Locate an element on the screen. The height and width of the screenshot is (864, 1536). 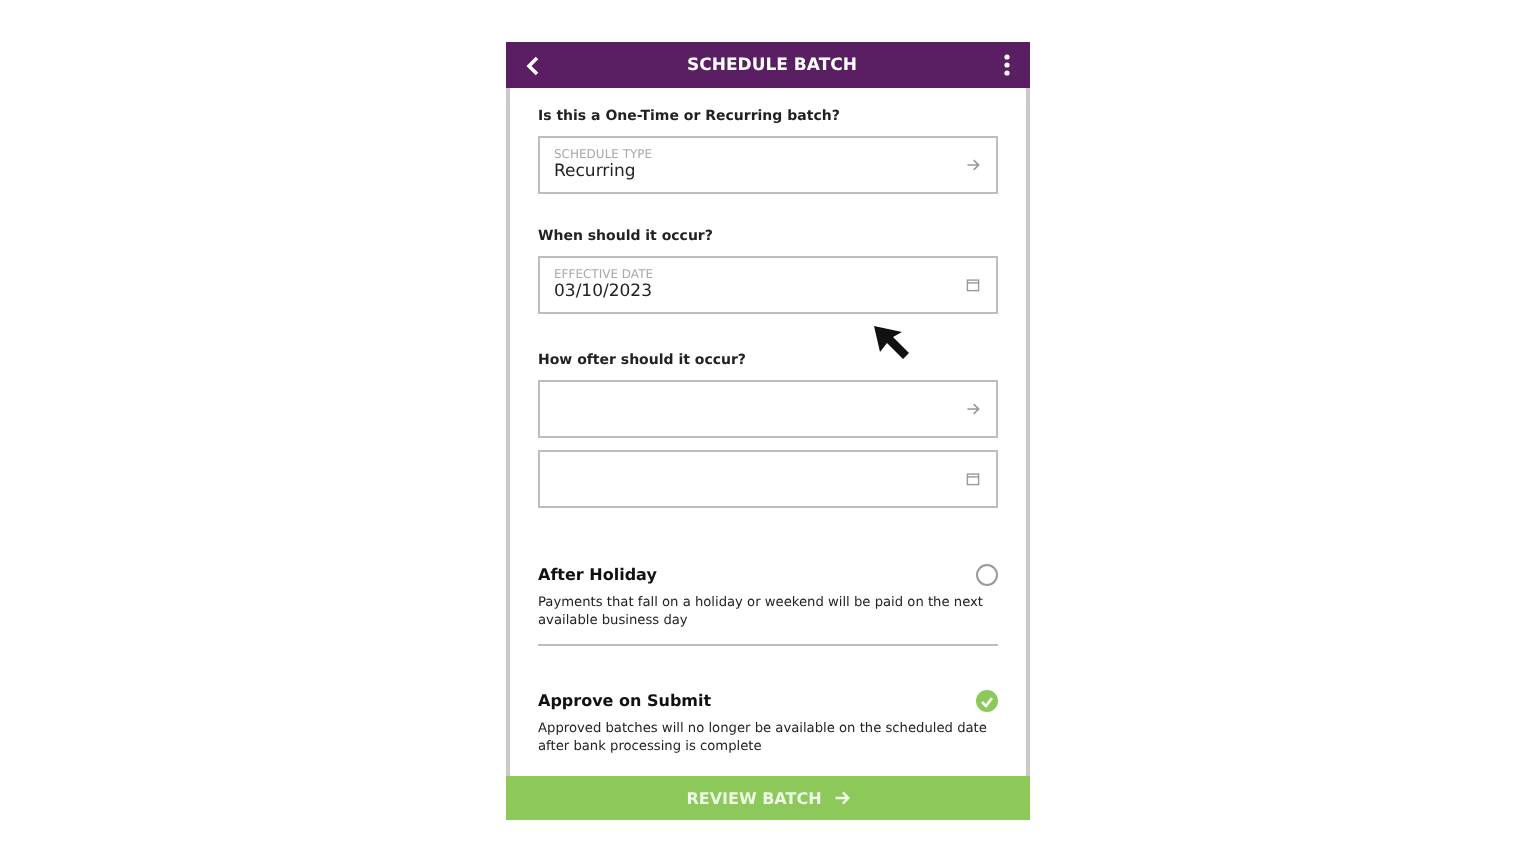
check-icon is located at coordinates (987, 701).